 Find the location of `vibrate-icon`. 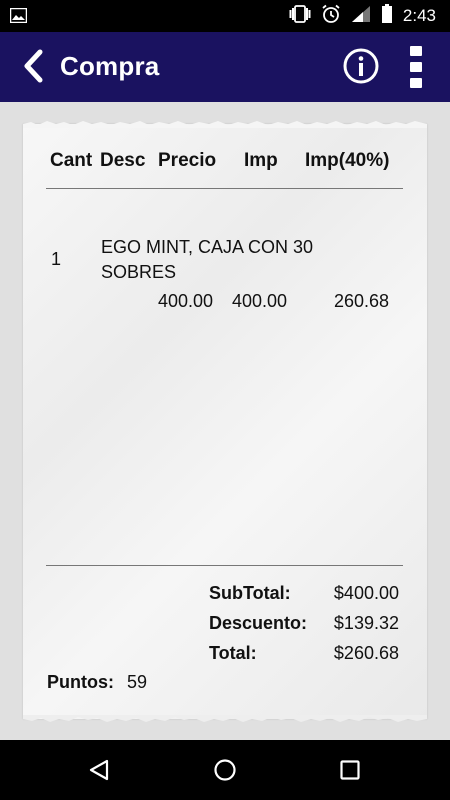

vibrate-icon is located at coordinates (300, 16).